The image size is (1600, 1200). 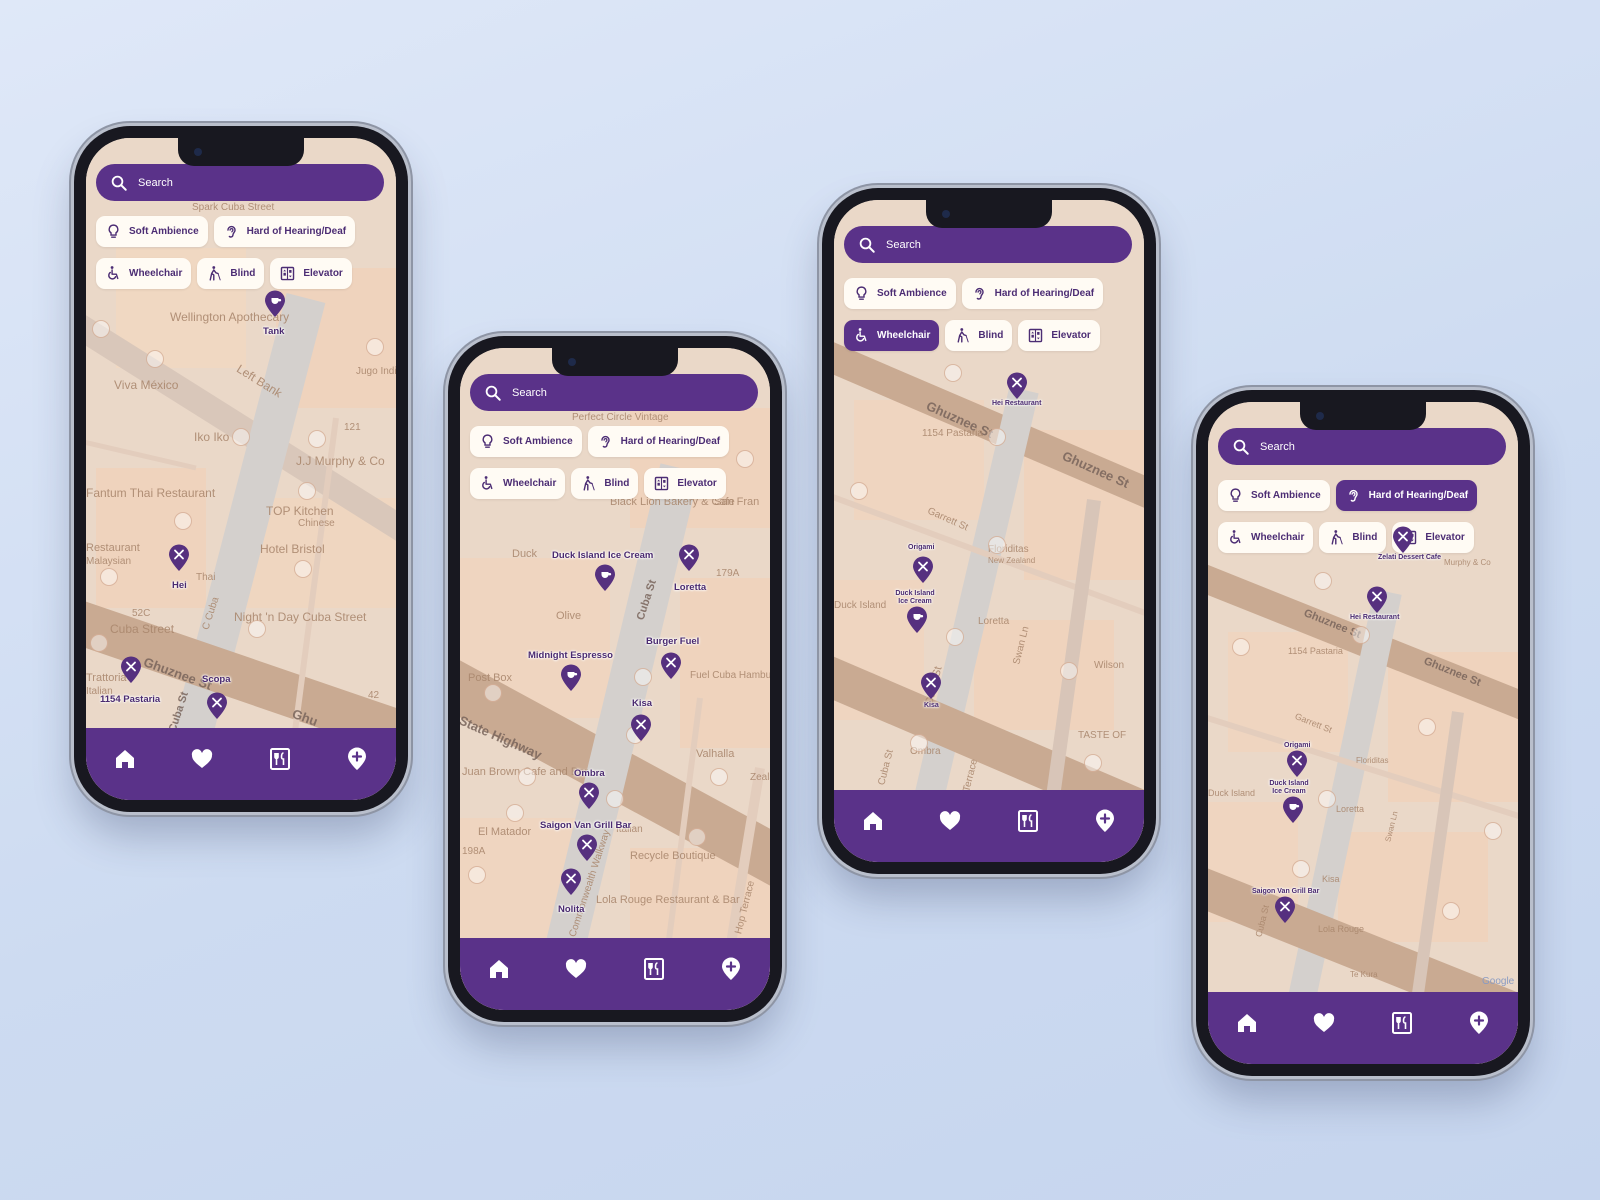 What do you see at coordinates (963, 335) in the screenshot?
I see `blind-walker-icon` at bounding box center [963, 335].